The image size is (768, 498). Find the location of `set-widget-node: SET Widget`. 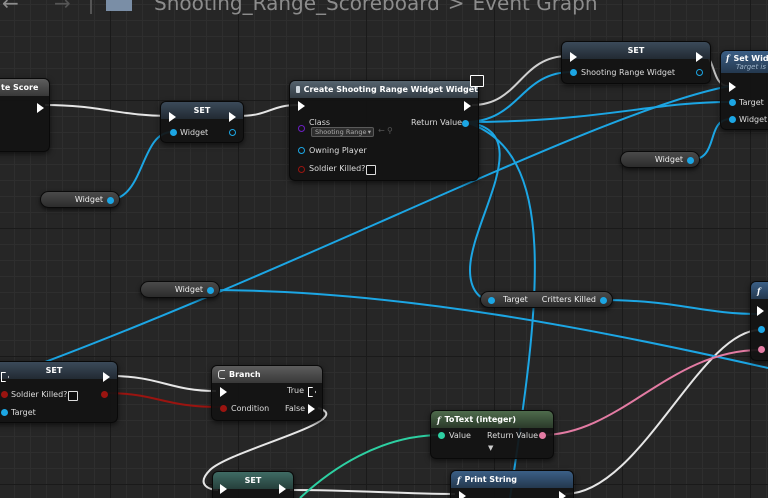

set-widget-node: SET Widget is located at coordinates (202, 122).